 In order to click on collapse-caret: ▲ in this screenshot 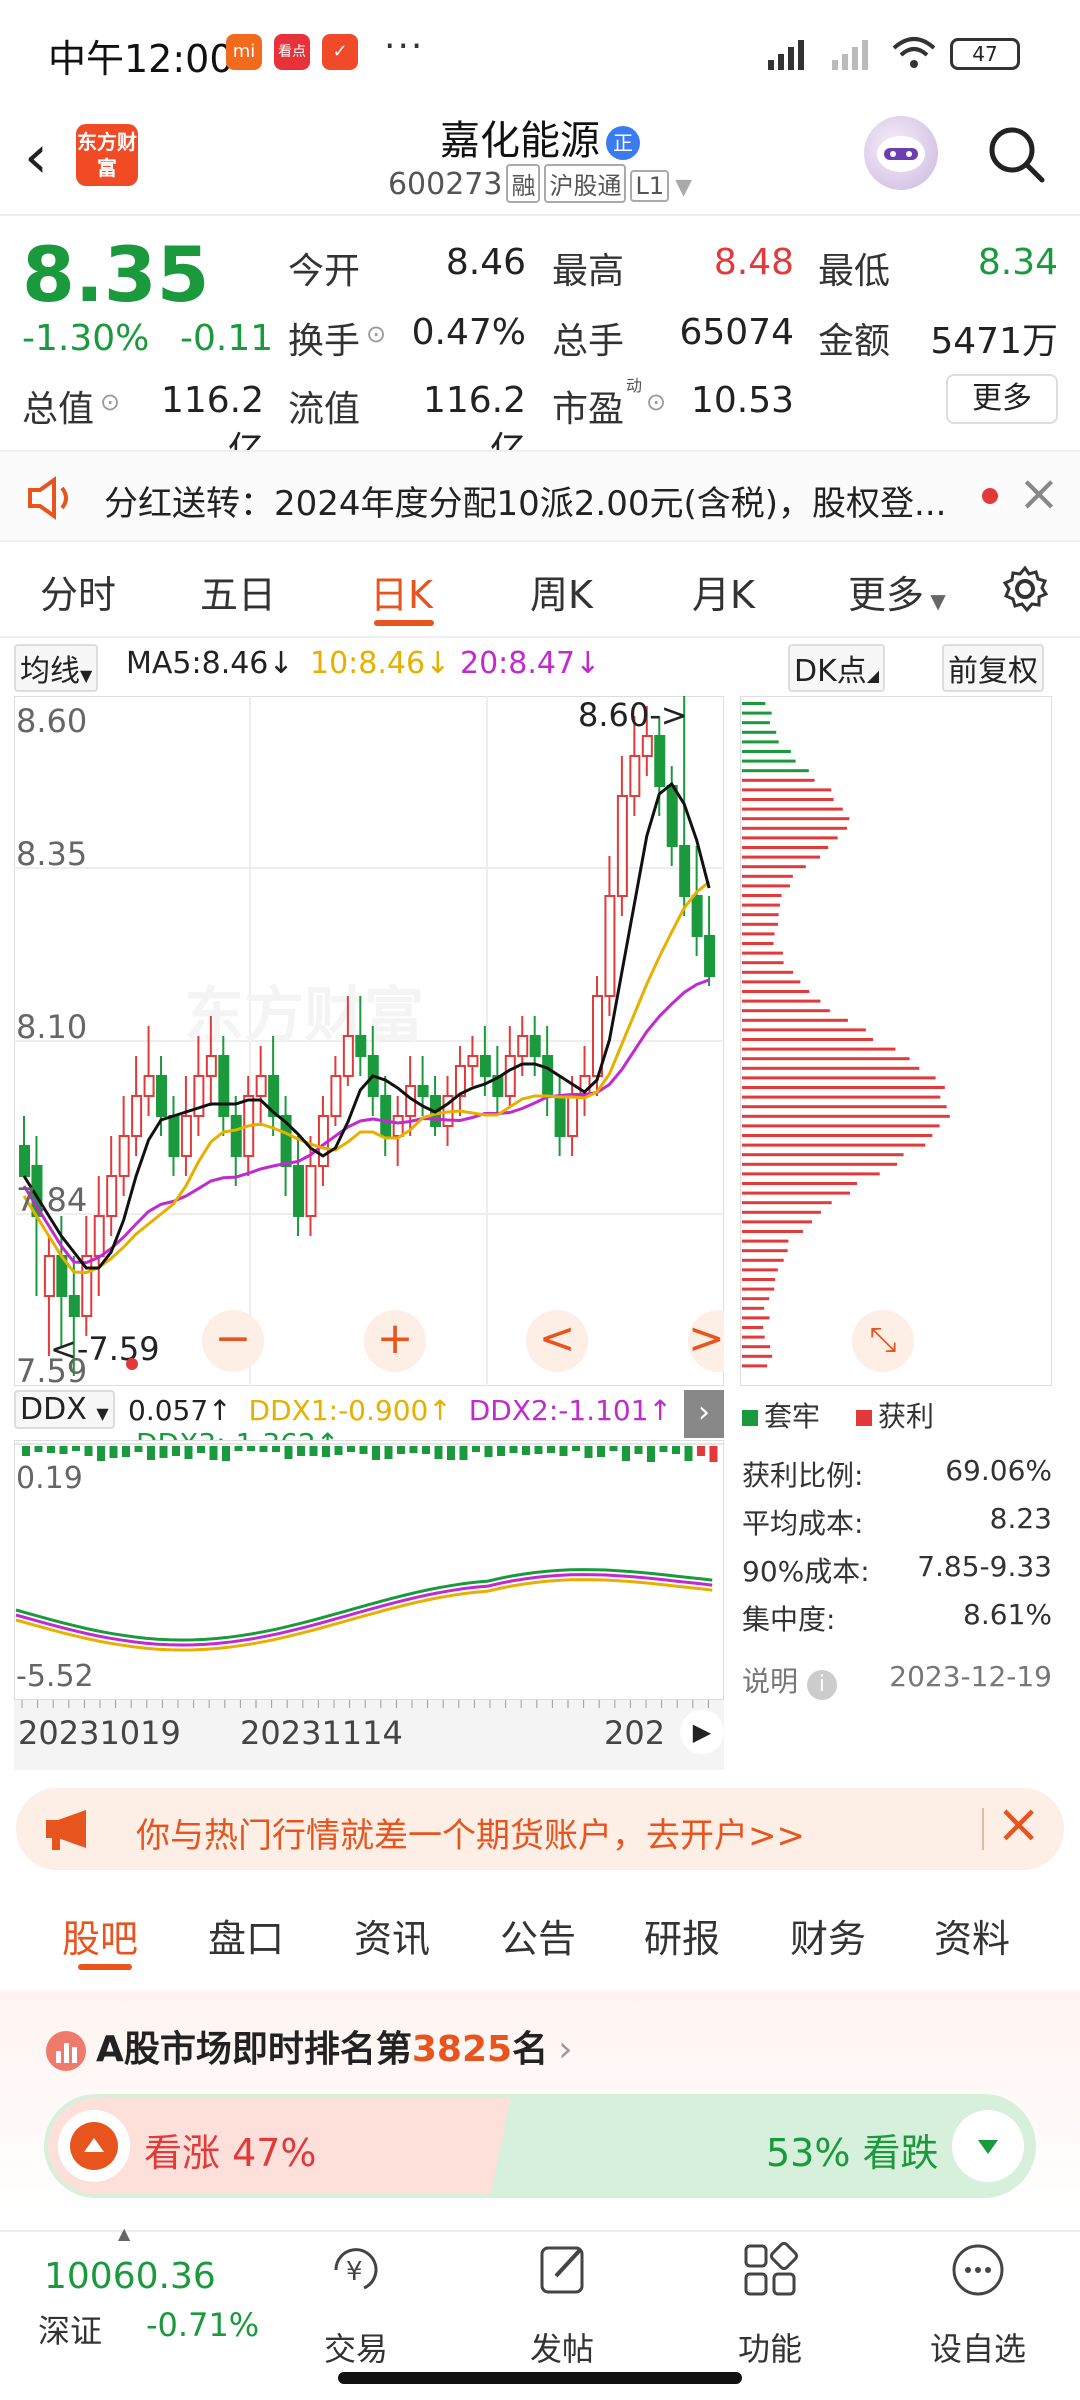, I will do `click(124, 2233)`.